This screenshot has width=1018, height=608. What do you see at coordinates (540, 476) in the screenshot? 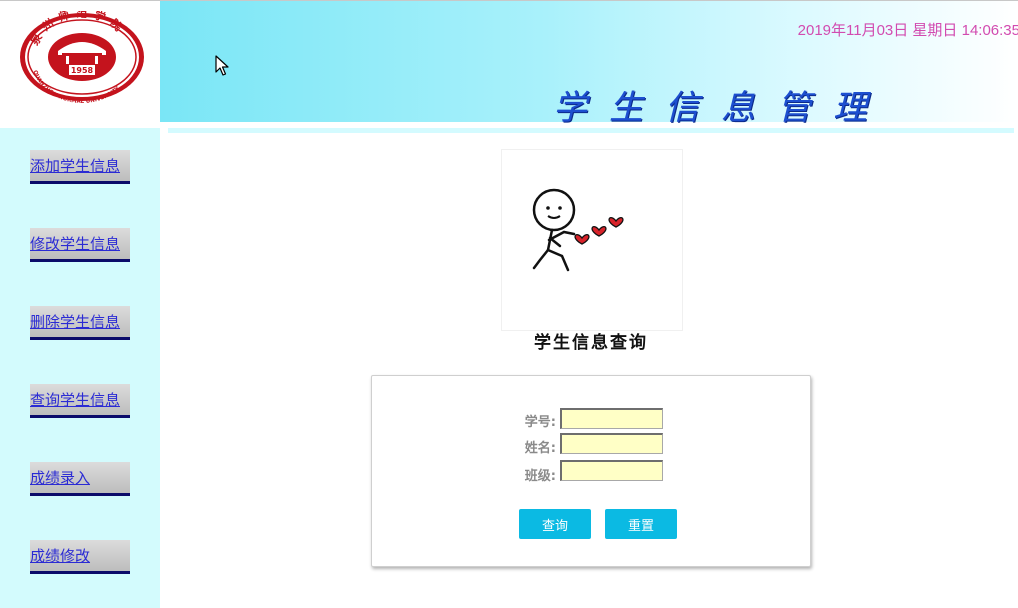
I see `class-label: 班级:` at bounding box center [540, 476].